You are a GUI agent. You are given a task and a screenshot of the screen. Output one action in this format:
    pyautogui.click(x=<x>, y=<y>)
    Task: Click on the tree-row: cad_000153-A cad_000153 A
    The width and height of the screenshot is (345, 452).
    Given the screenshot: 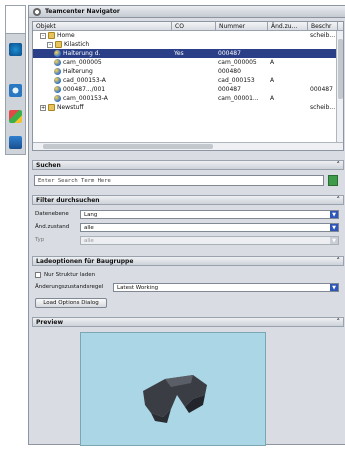 What is the action you would take?
    pyautogui.click(x=188, y=80)
    